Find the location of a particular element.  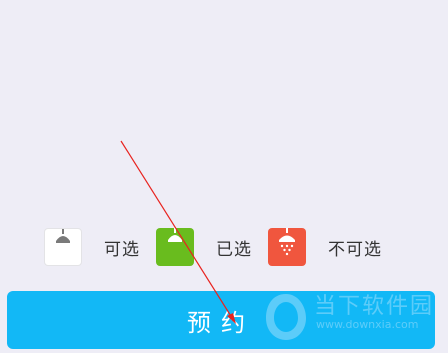

reserve-button-label: 预约 is located at coordinates (221, 323).